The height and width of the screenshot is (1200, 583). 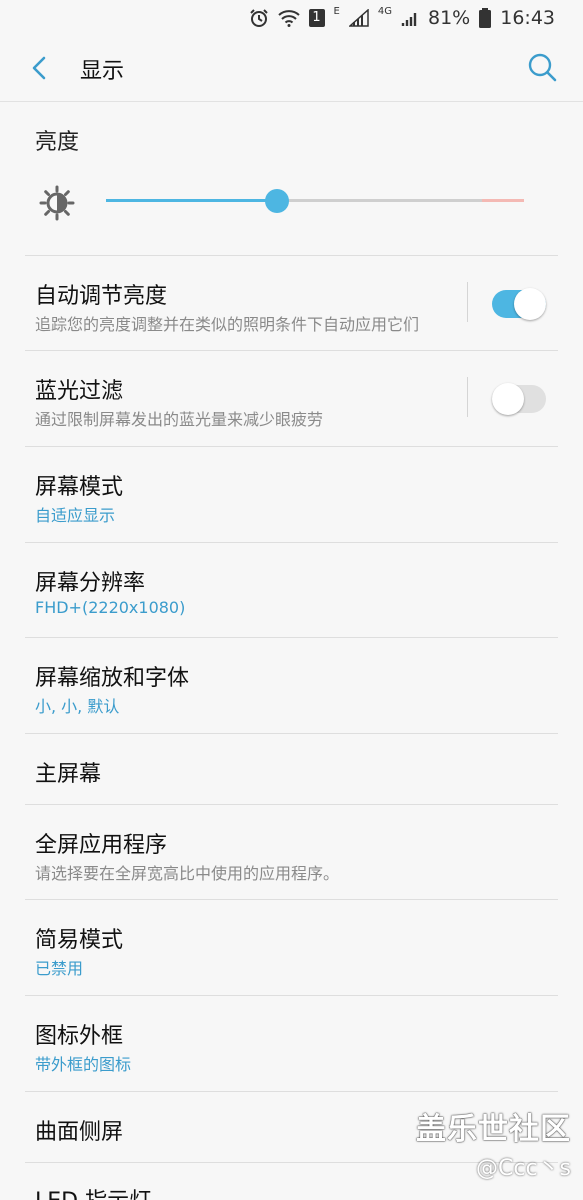 I want to click on sim-badge: 1, so click(x=316, y=18).